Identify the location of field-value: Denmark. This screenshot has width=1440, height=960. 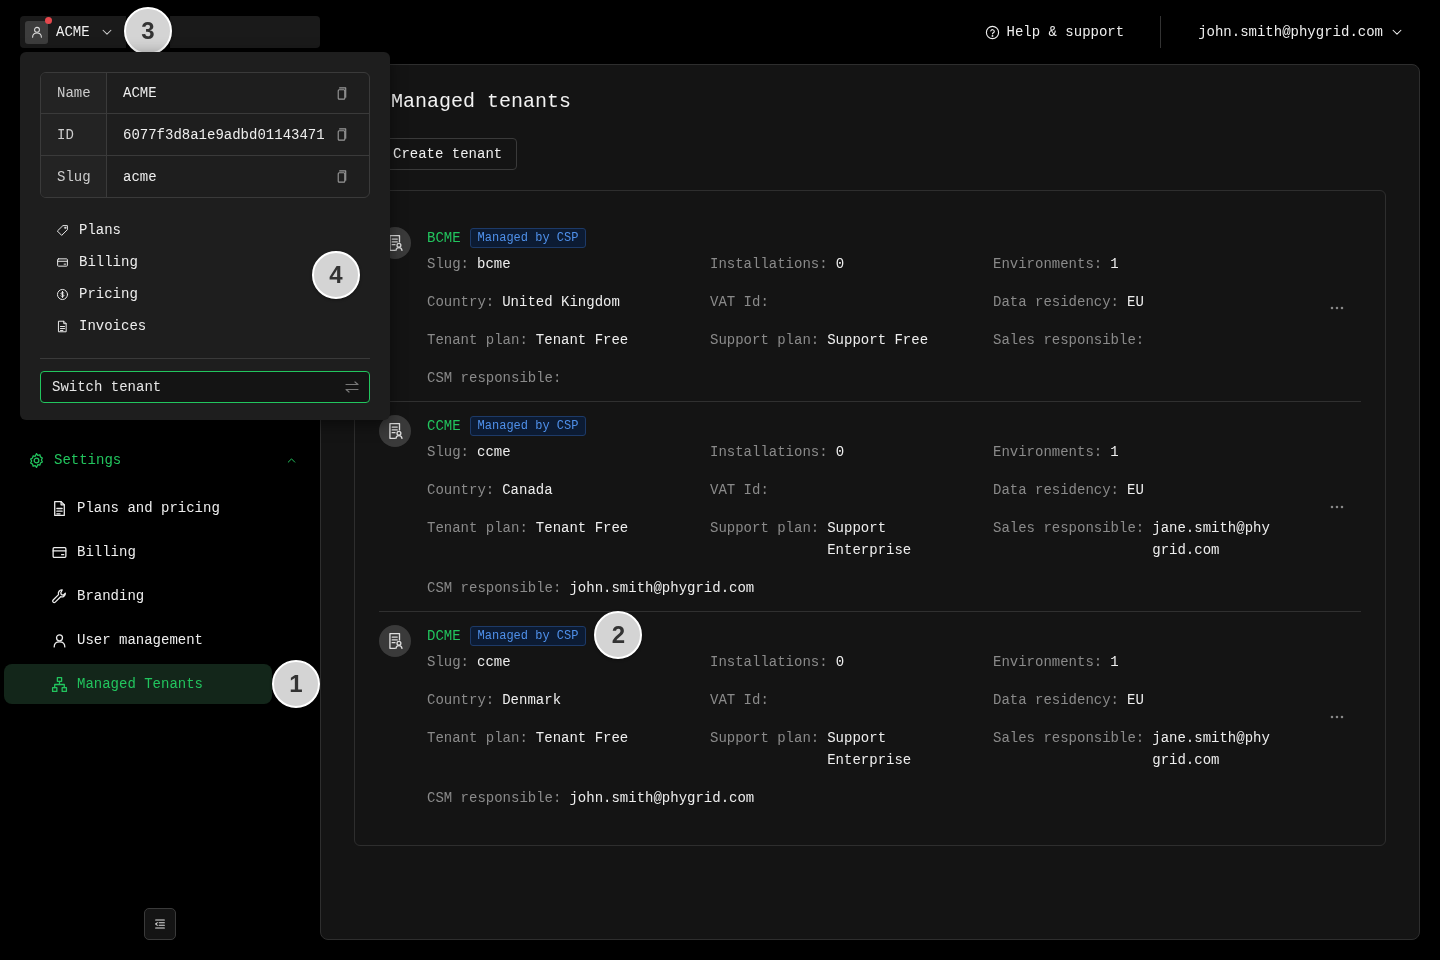
(532, 700).